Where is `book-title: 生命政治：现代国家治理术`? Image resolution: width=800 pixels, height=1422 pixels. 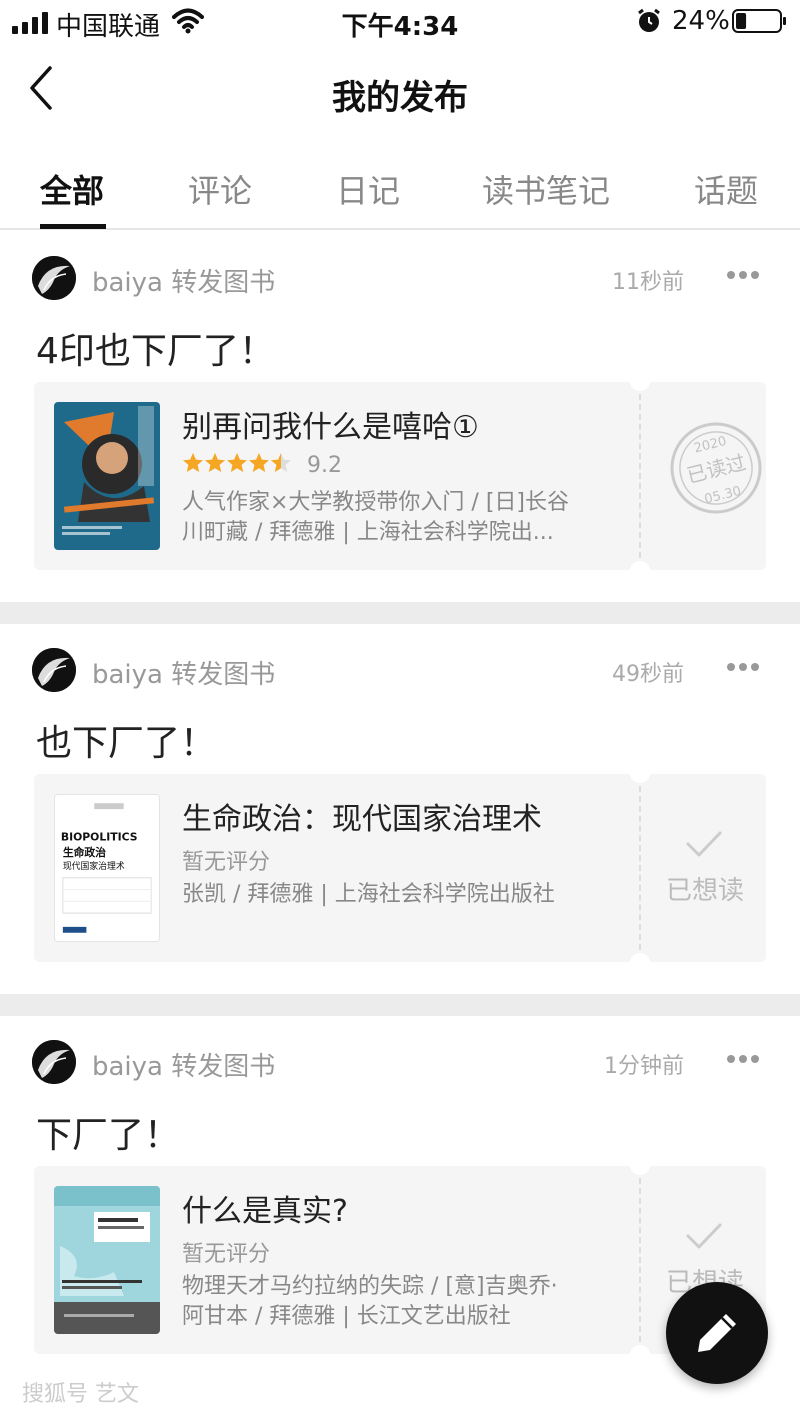
book-title: 生命政治：现代国家治理术 is located at coordinates (362, 816).